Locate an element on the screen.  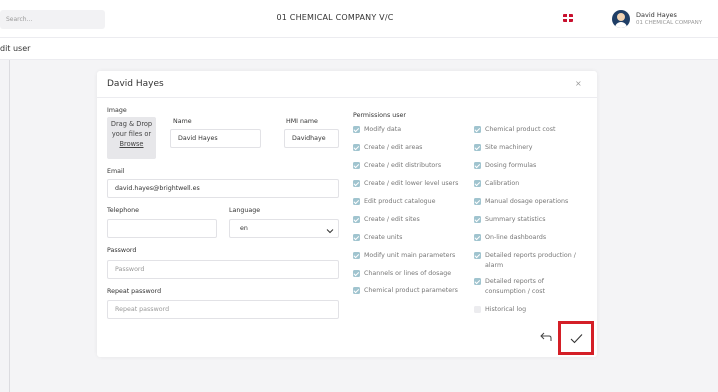
image-dropzone: Drag & Drop your files or Browse is located at coordinates (131, 138).